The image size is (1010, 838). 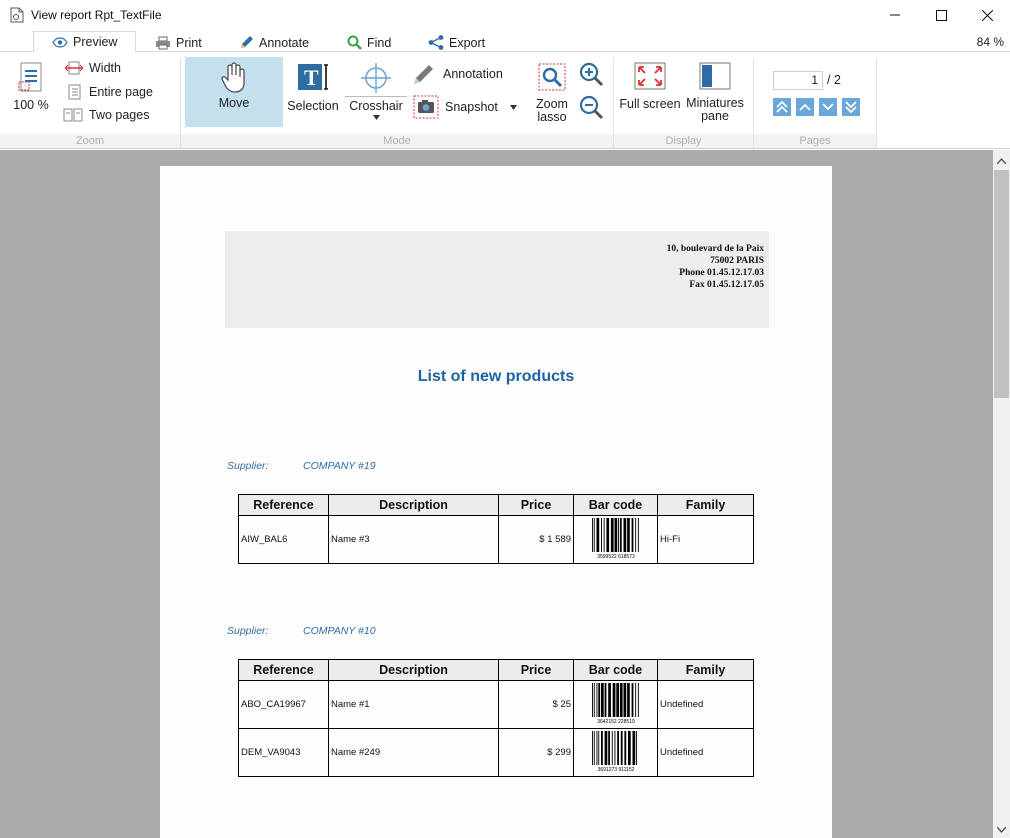 I want to click on report-title: List of new products, so click(x=496, y=376).